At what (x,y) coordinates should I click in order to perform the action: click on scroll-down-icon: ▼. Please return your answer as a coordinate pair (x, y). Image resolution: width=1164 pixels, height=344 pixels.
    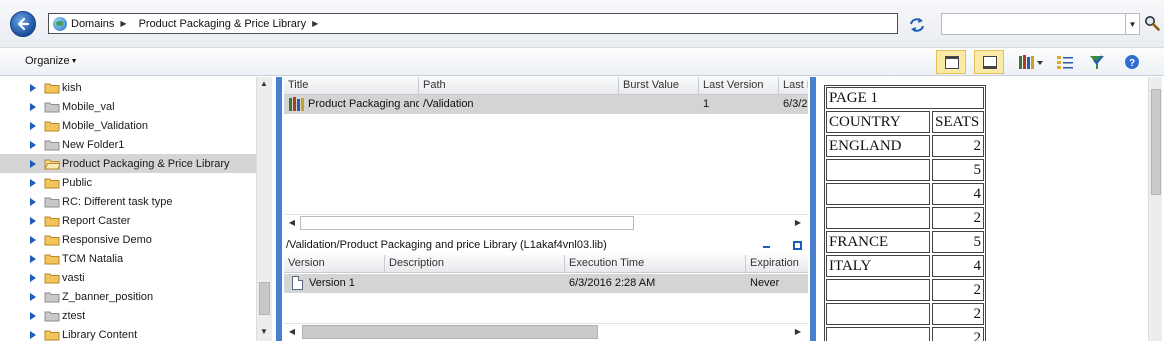
    Looking at the image, I should click on (264, 331).